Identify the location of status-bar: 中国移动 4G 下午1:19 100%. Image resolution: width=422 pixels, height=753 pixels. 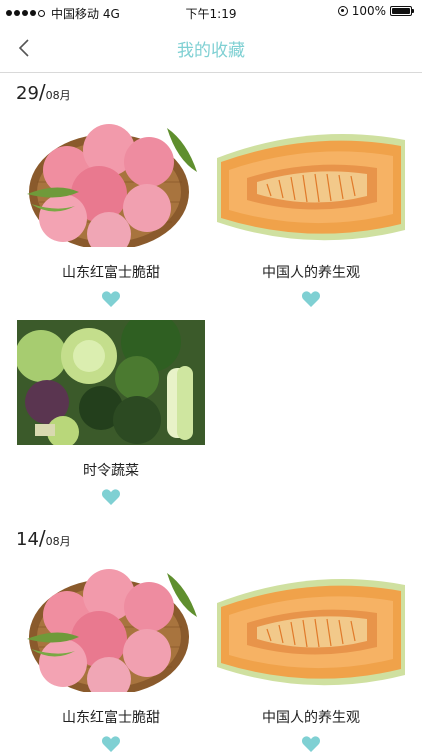
(211, 12).